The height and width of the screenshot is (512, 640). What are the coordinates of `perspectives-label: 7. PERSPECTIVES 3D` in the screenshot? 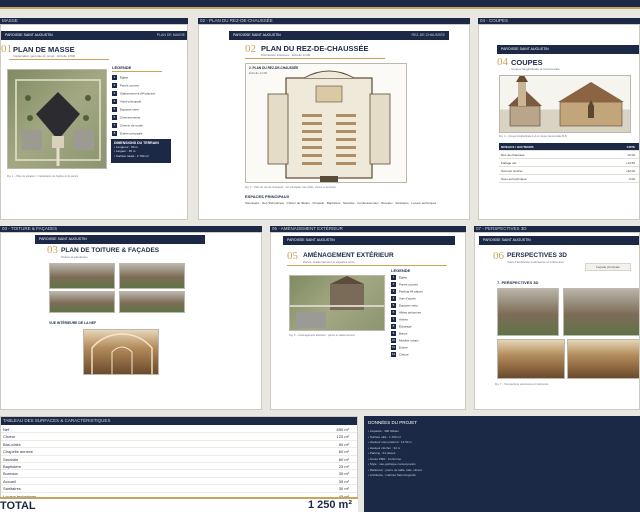 It's located at (518, 282).